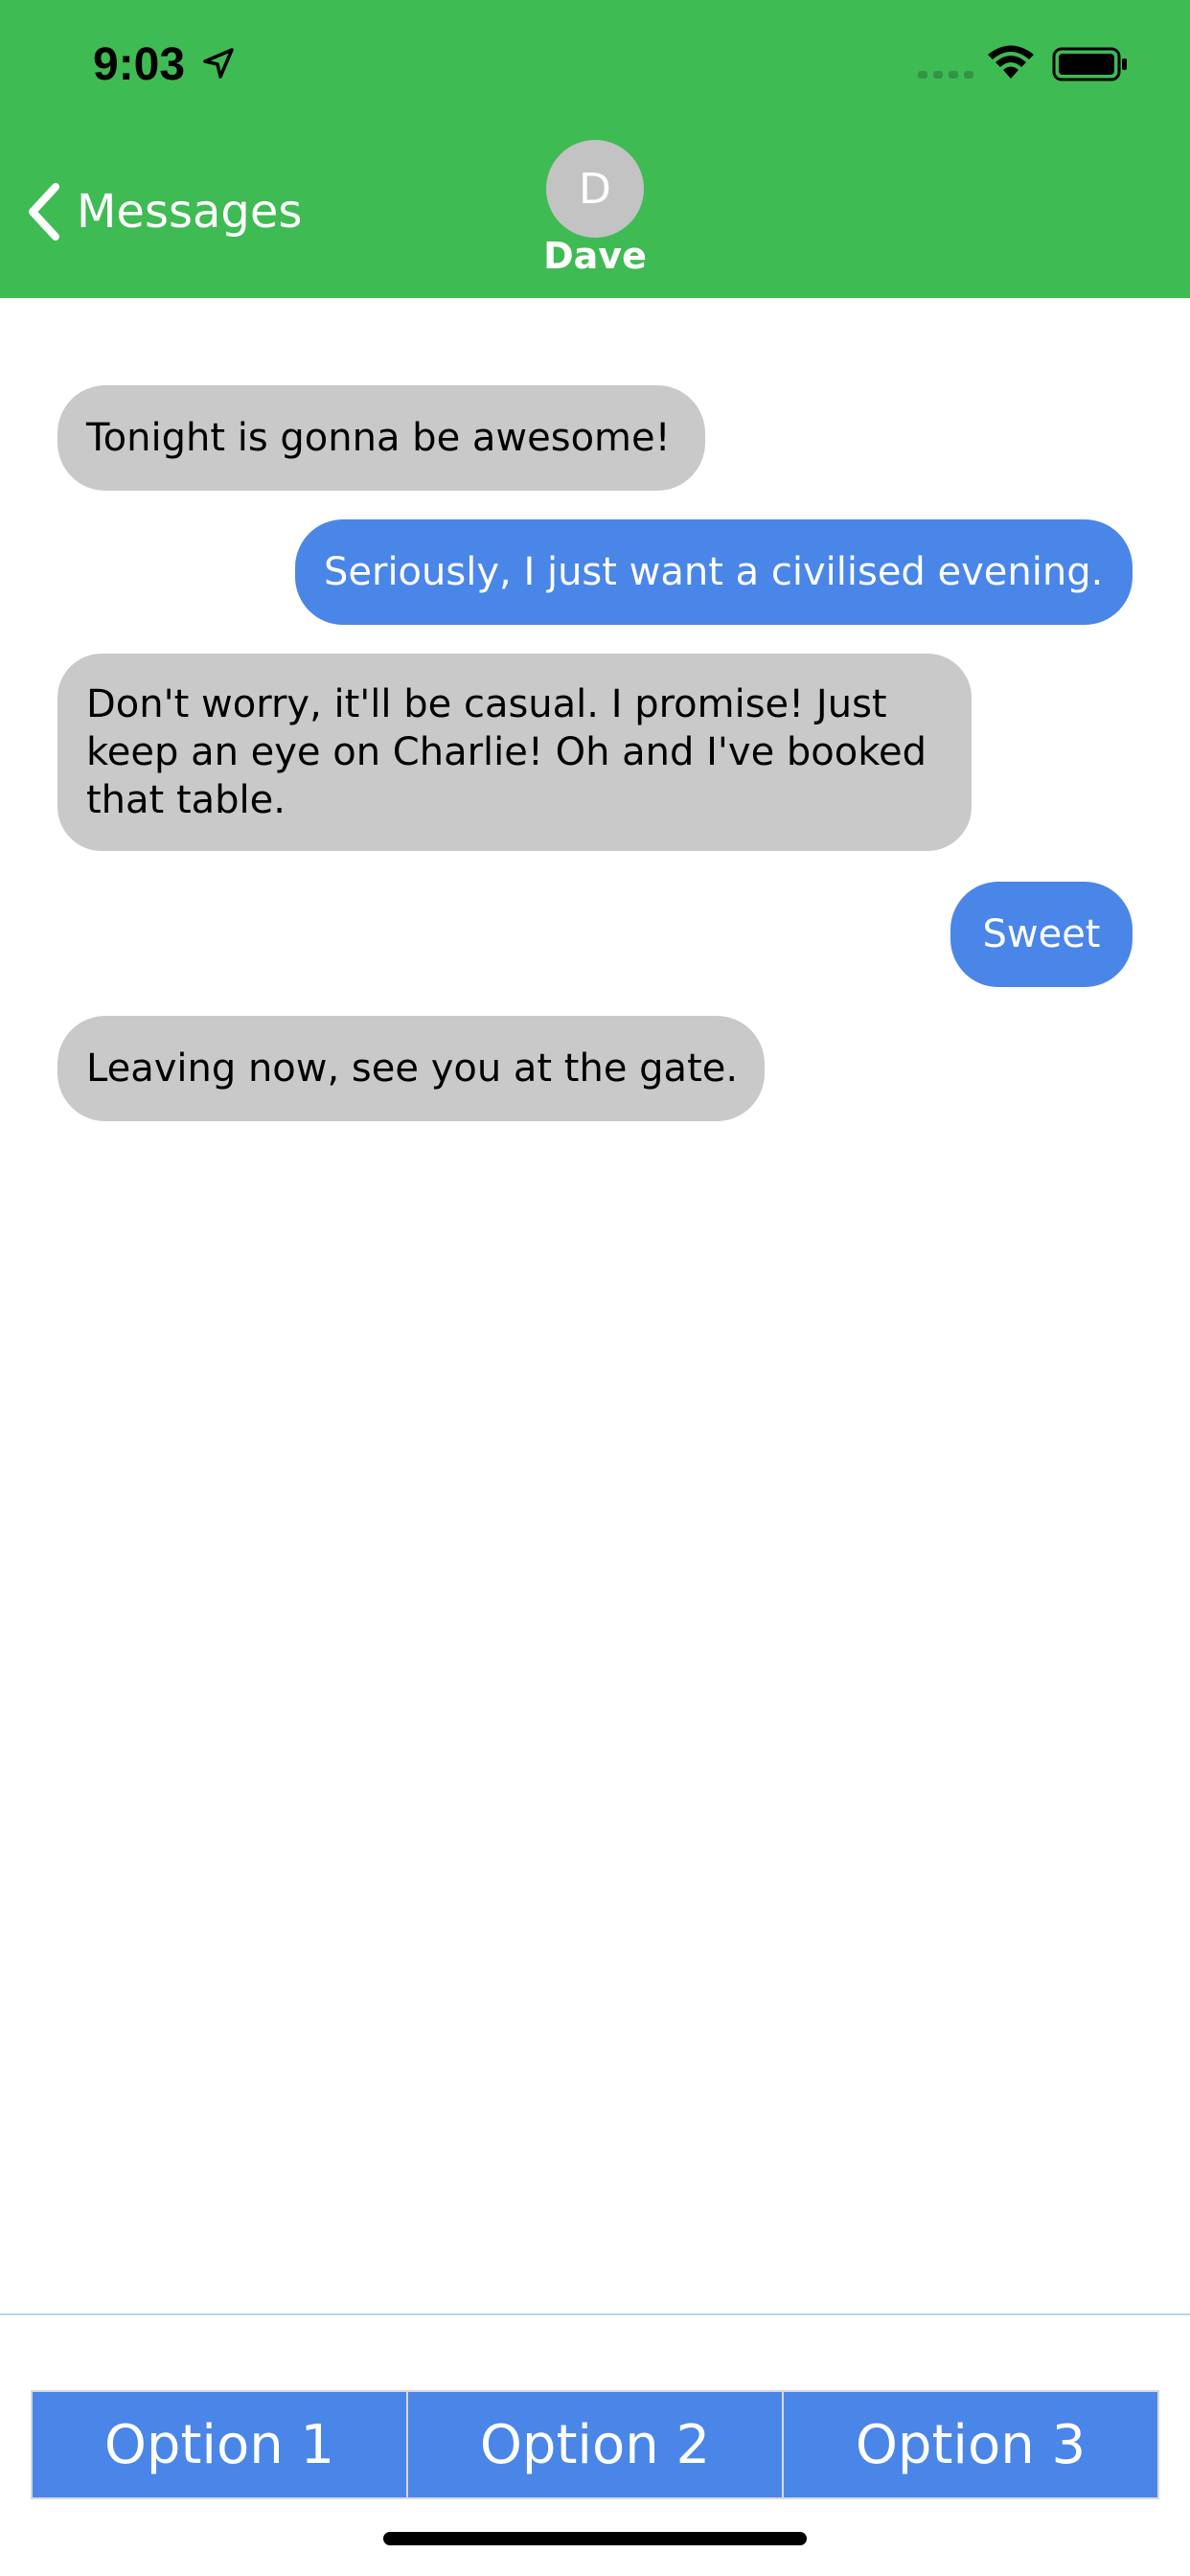  Describe the element at coordinates (595, 256) in the screenshot. I see `contact-name: Dave` at that location.